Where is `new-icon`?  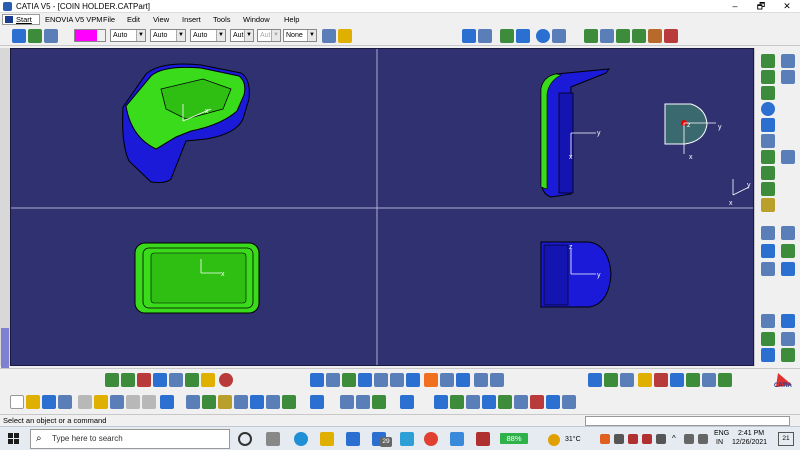 new-icon is located at coordinates (17, 402).